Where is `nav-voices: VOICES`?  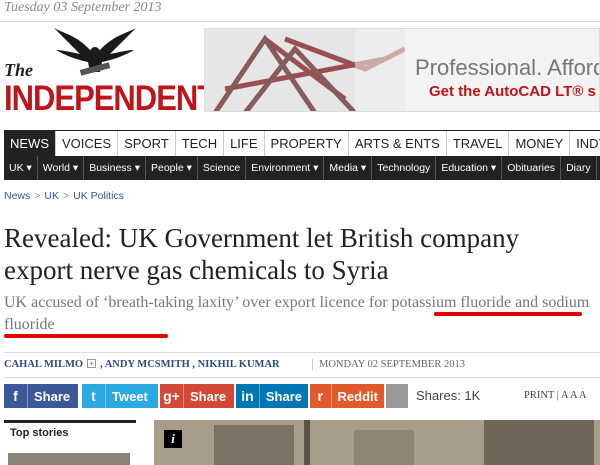 nav-voices: VOICES is located at coordinates (87, 144).